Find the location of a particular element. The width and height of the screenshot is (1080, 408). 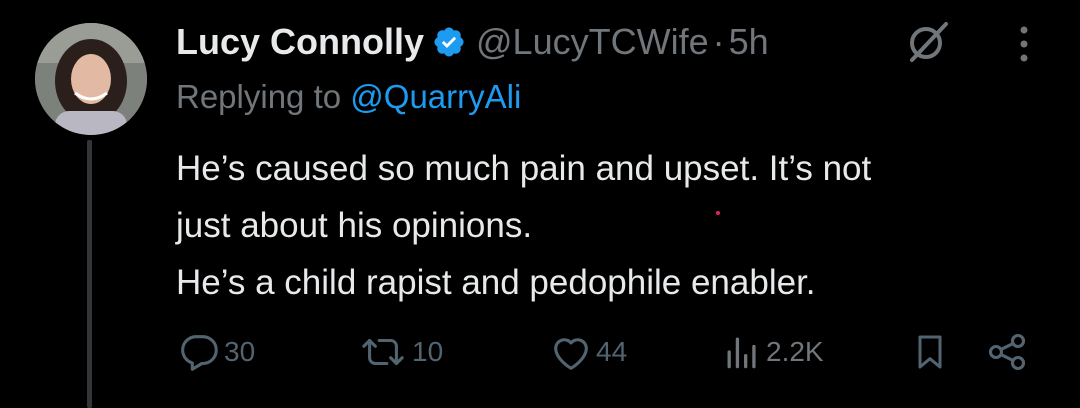

replying-to: Replying to @QuarryAli is located at coordinates (348, 97).